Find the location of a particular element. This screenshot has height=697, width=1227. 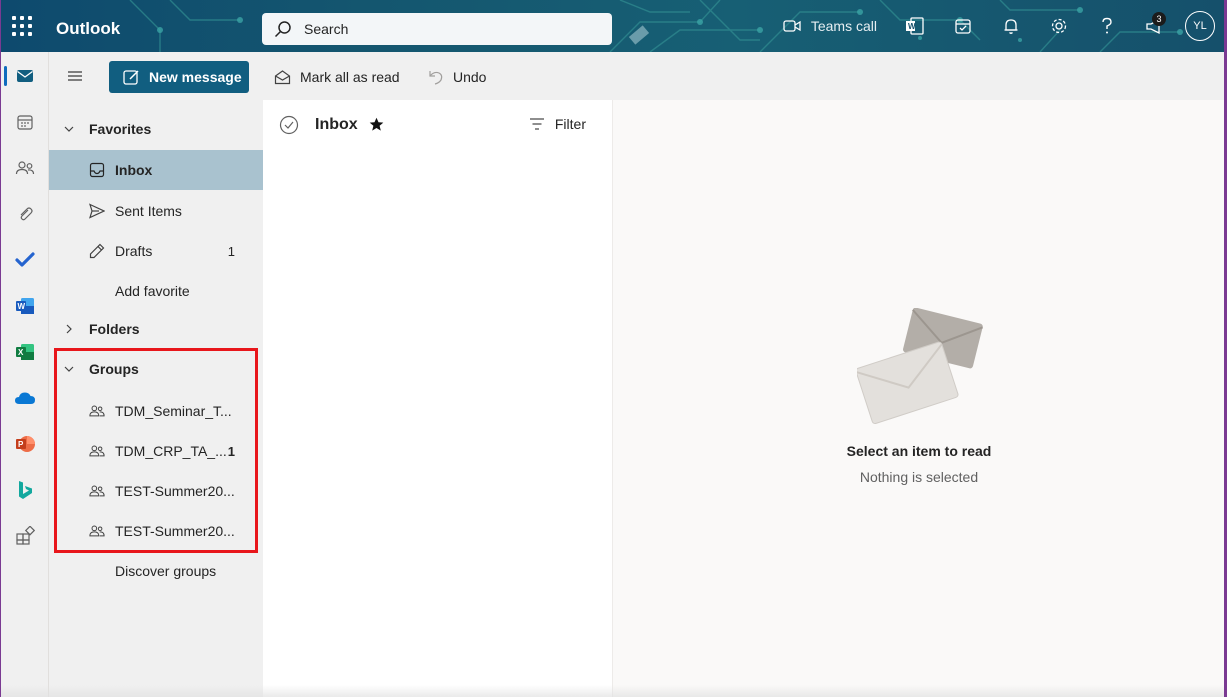

folders-header: Folders is located at coordinates (156, 329).